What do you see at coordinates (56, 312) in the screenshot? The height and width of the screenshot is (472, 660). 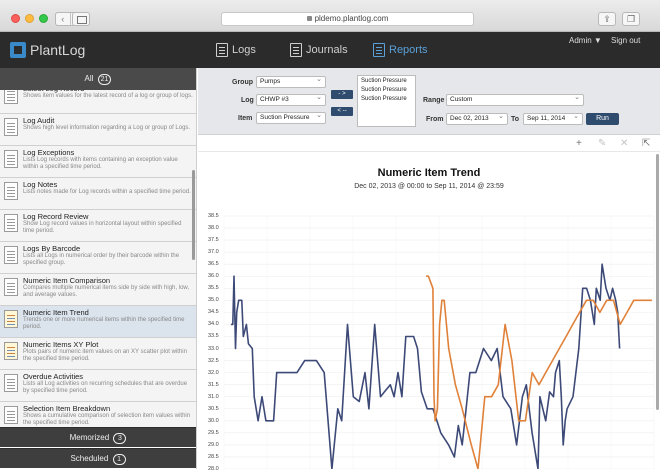 I see `report-title: Numeric Item Trend` at bounding box center [56, 312].